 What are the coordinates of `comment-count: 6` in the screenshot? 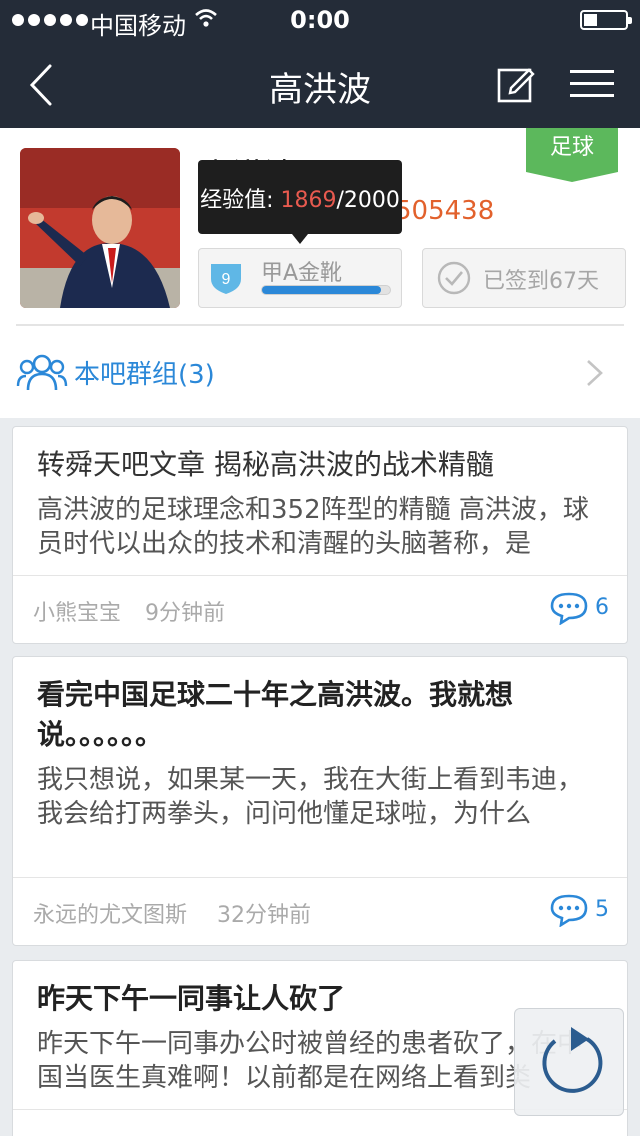 It's located at (602, 607).